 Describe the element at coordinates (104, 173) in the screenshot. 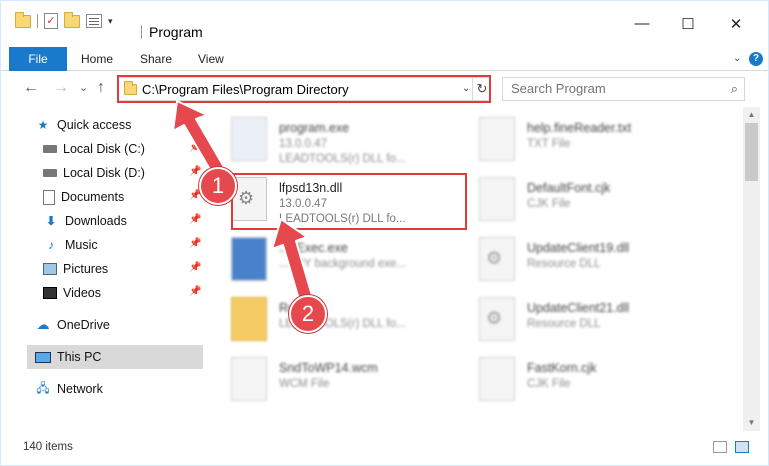

I see `sidebar-item-label: Local Disk (D:)` at that location.